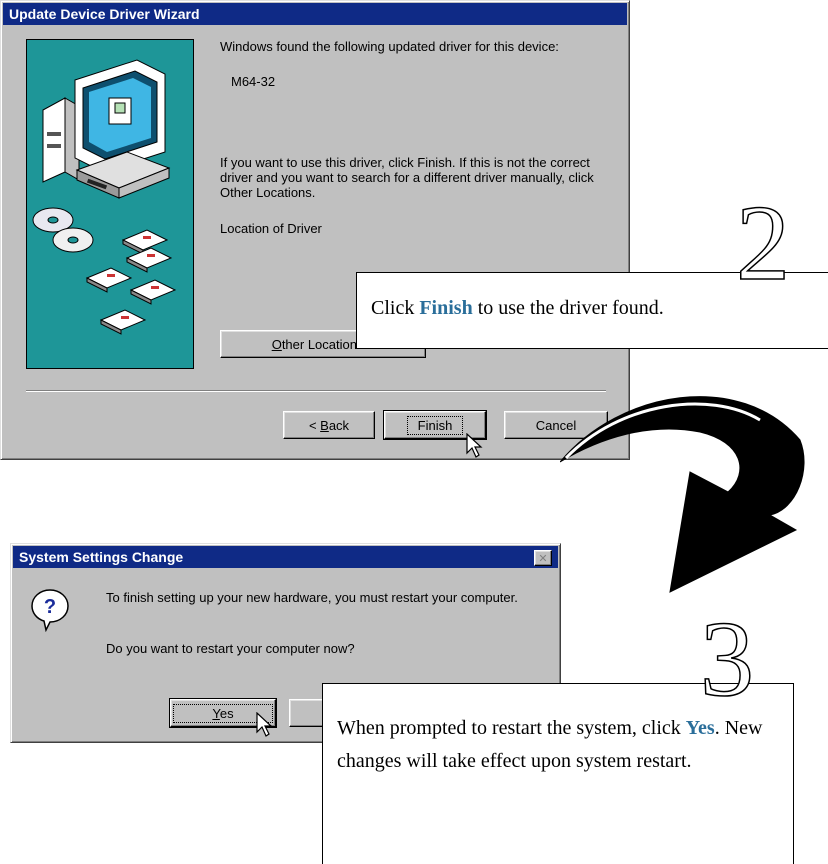 The width and height of the screenshot is (828, 864). Describe the element at coordinates (316, 391) in the screenshot. I see `wizard-separator` at that location.